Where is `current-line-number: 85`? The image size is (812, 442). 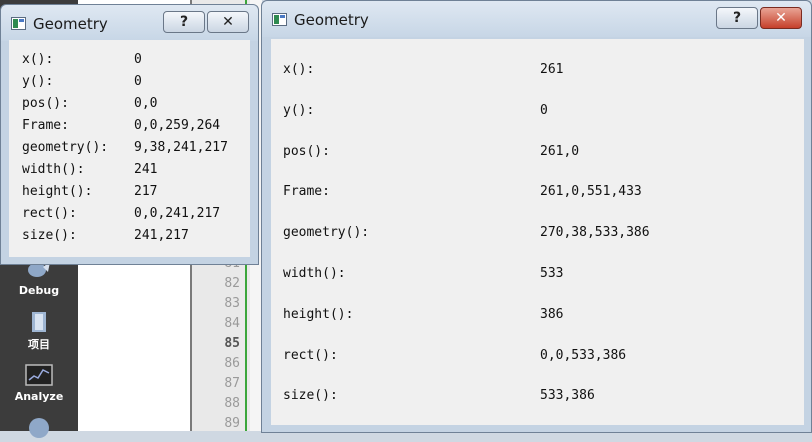 current-line-number: 85 is located at coordinates (232, 343).